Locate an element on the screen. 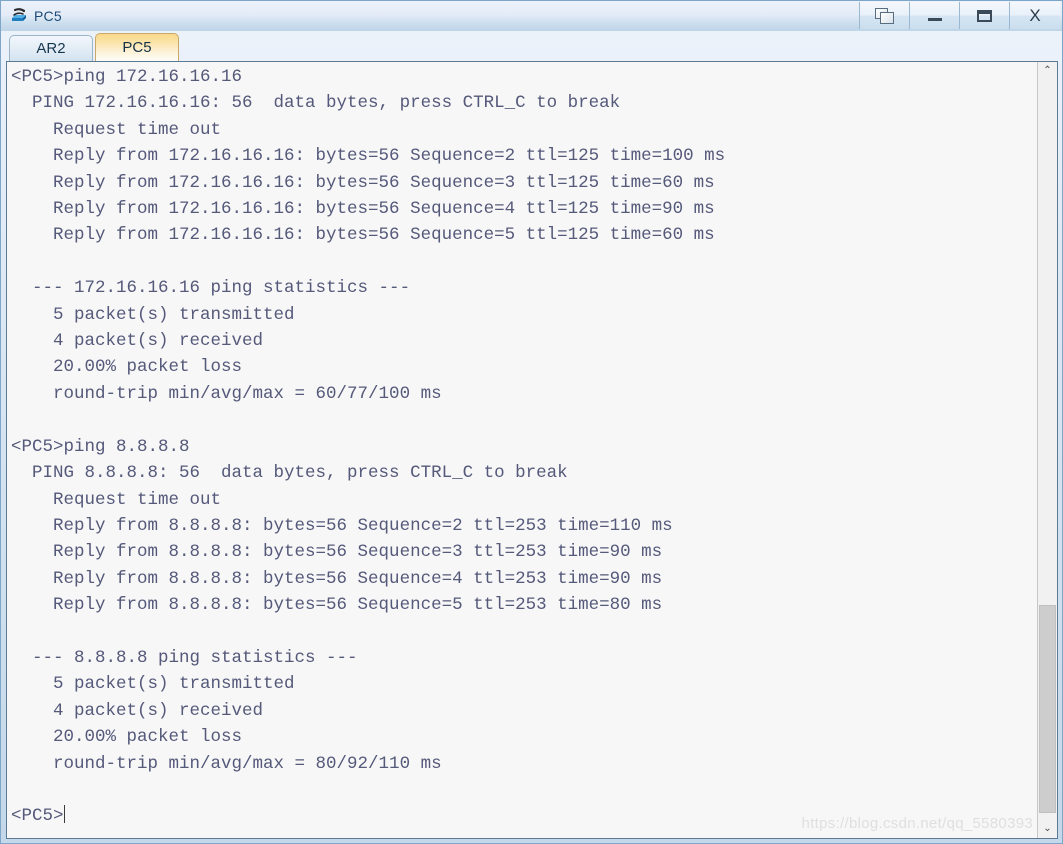  scrollbar-thumb is located at coordinates (1047, 709).